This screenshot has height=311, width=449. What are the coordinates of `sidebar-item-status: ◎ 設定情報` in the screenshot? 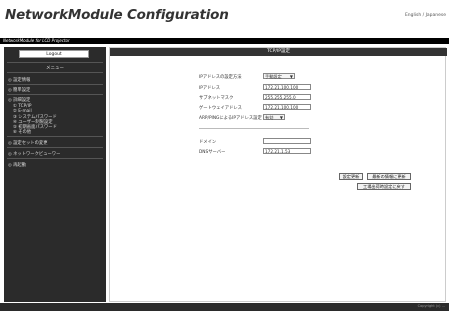 It's located at (19, 80).